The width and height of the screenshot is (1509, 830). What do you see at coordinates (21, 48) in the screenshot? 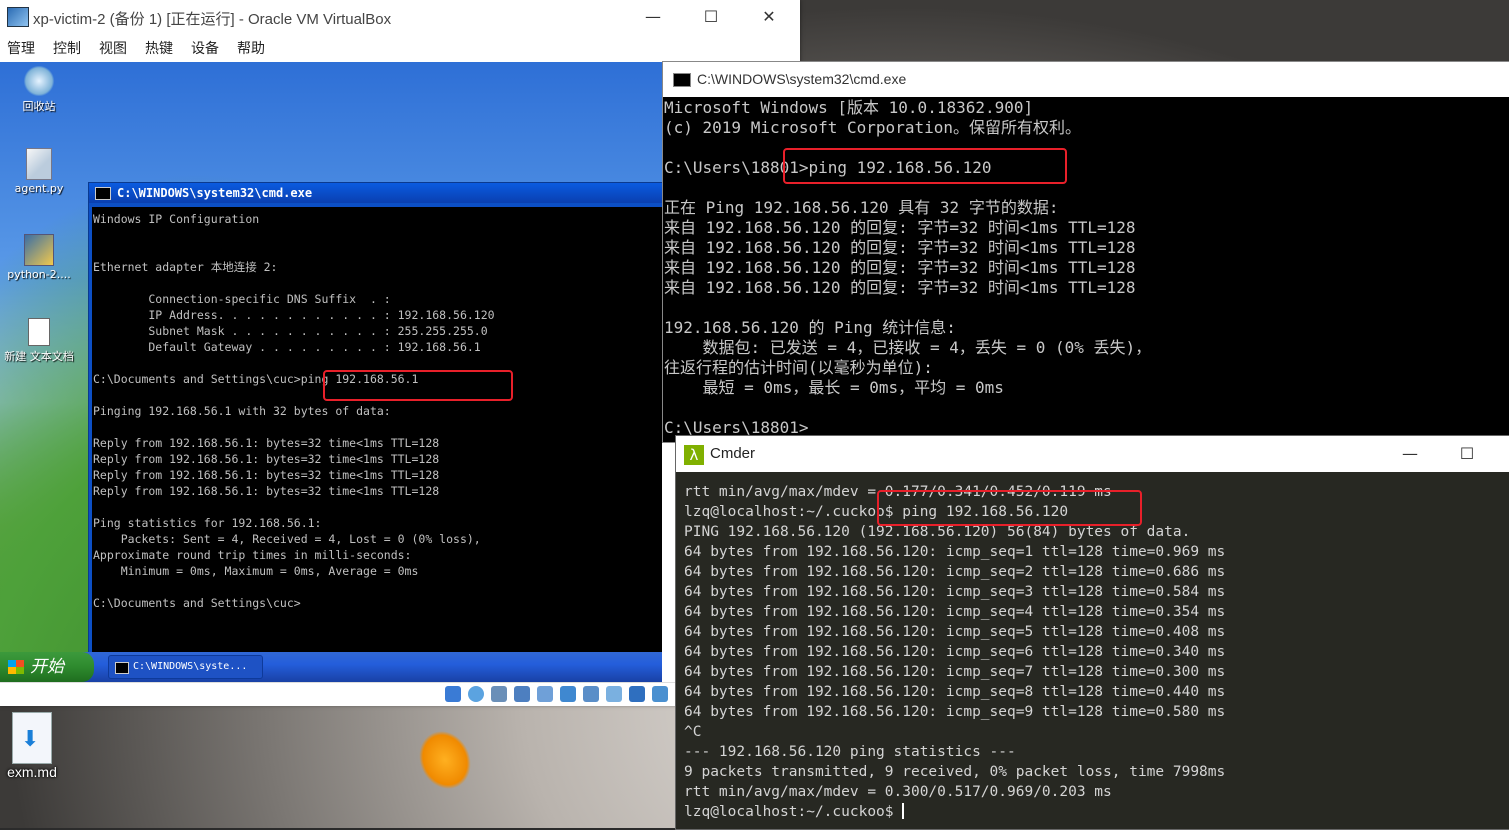
I see `menu-manage: 管理` at bounding box center [21, 48].